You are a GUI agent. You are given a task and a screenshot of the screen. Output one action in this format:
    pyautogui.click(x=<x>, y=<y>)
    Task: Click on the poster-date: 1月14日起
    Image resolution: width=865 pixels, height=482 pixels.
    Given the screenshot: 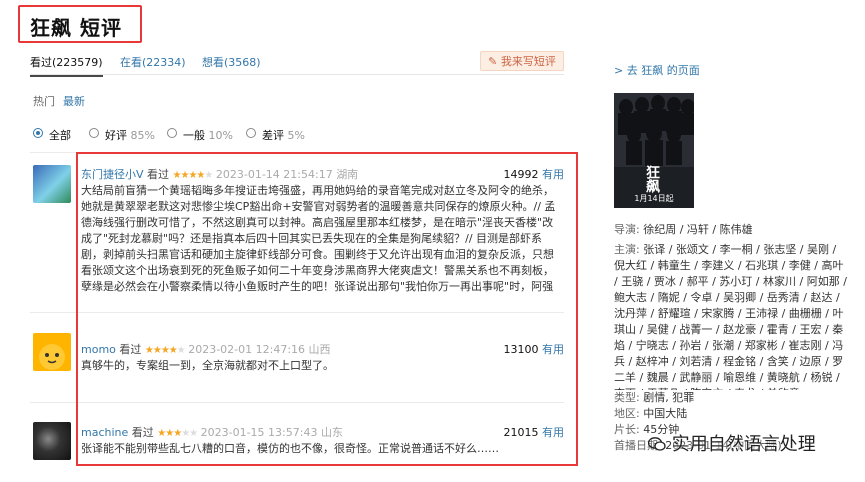 What is the action you would take?
    pyautogui.click(x=654, y=198)
    